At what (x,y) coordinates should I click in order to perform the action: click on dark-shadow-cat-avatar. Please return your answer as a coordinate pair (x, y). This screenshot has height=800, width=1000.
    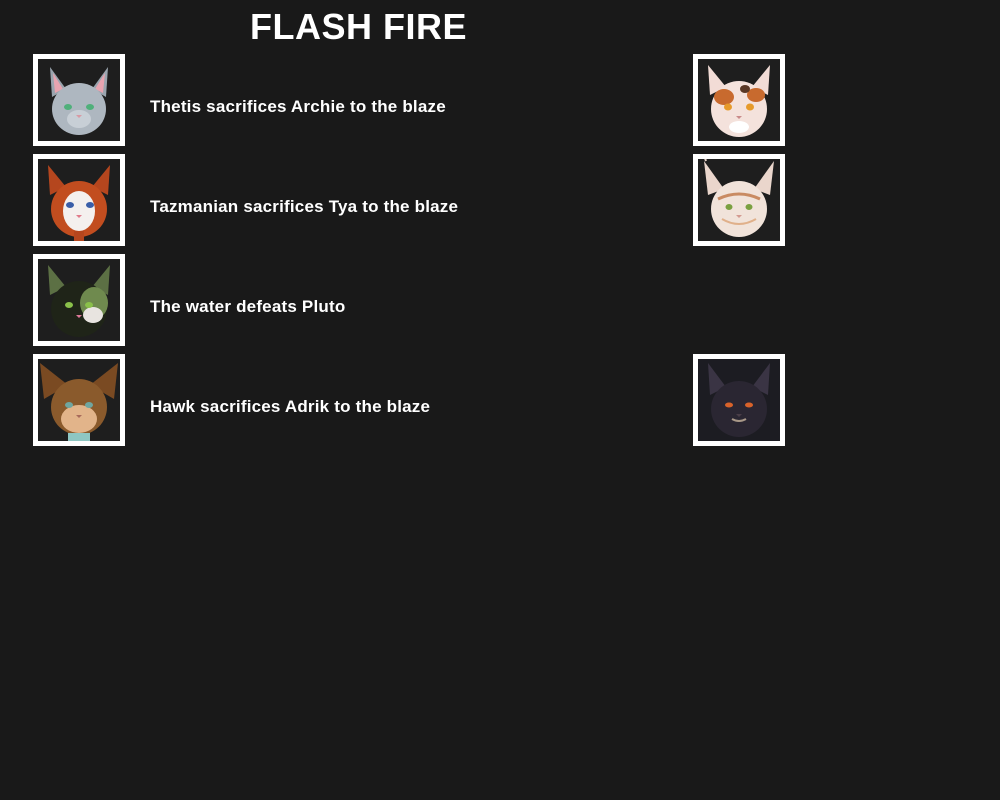
    Looking at the image, I should click on (739, 400).